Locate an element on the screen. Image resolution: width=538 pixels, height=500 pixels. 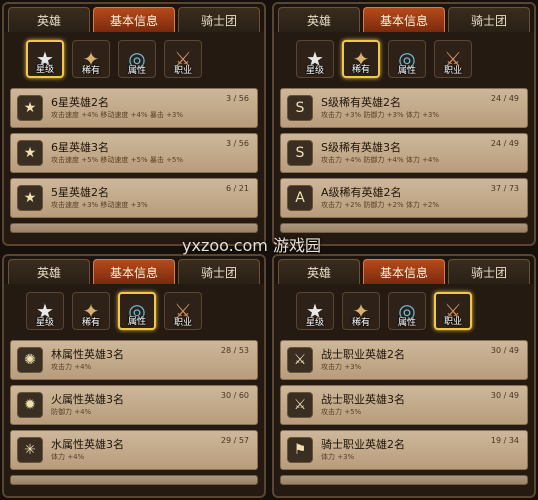
bonus-effect: 攻击力 +3% 防御力 +3% 体力 +3% is located at coordinates (380, 115).